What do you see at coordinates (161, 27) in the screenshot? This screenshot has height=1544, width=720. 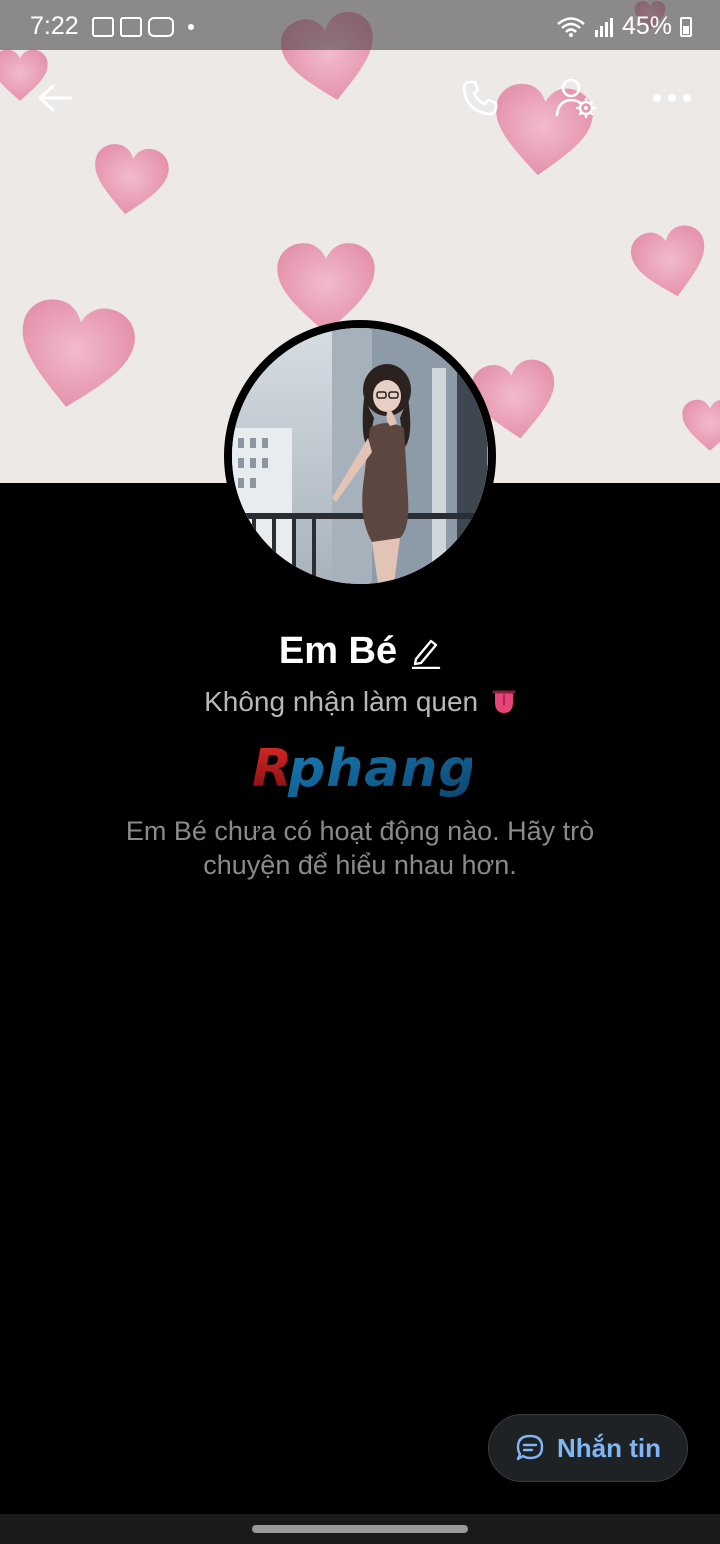 I see `youtube-icon` at bounding box center [161, 27].